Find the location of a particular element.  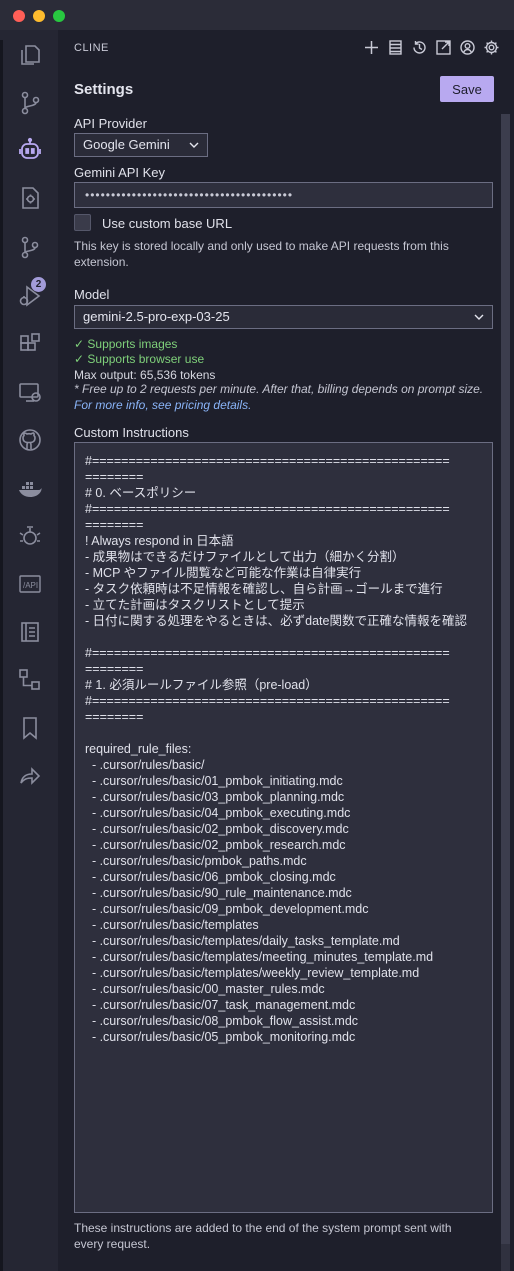

model-dropdown: gemini-2.5-pro-exp-03-25 is located at coordinates (283, 317).